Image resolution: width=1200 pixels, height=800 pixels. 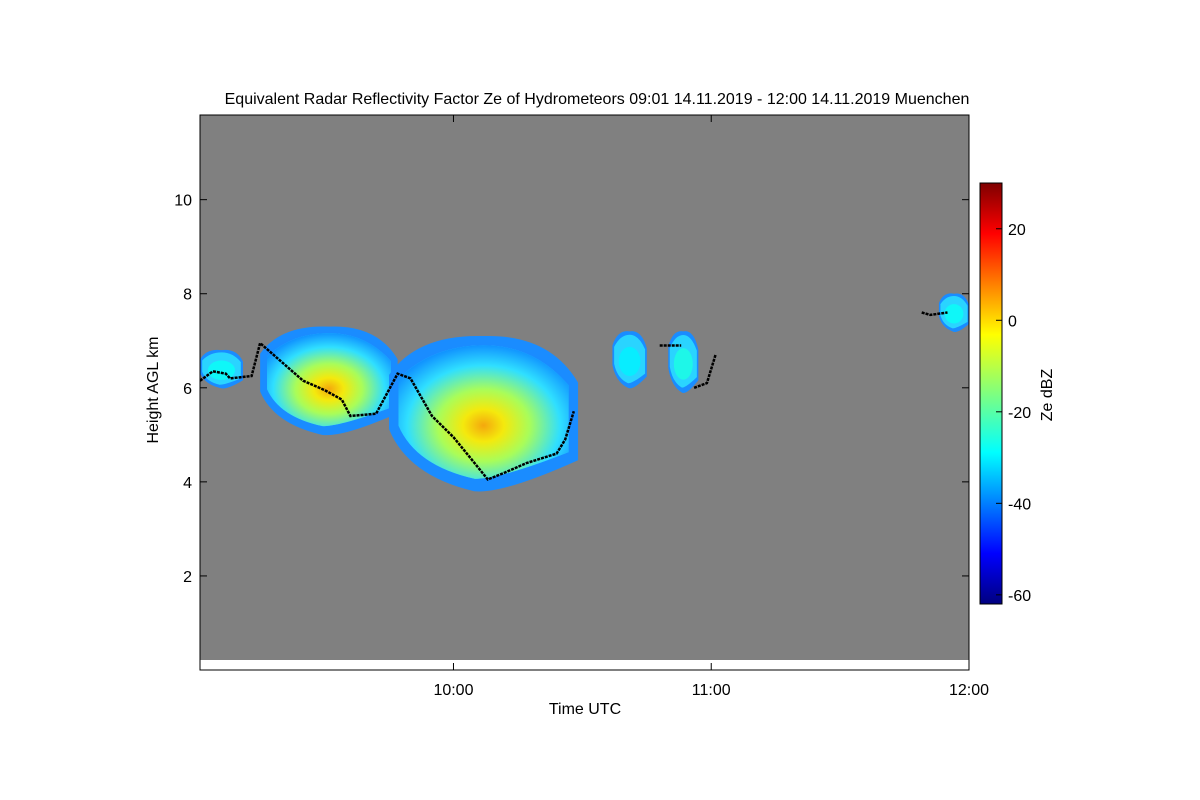 What do you see at coordinates (187, 389) in the screenshot?
I see `y-tick-label: 6` at bounding box center [187, 389].